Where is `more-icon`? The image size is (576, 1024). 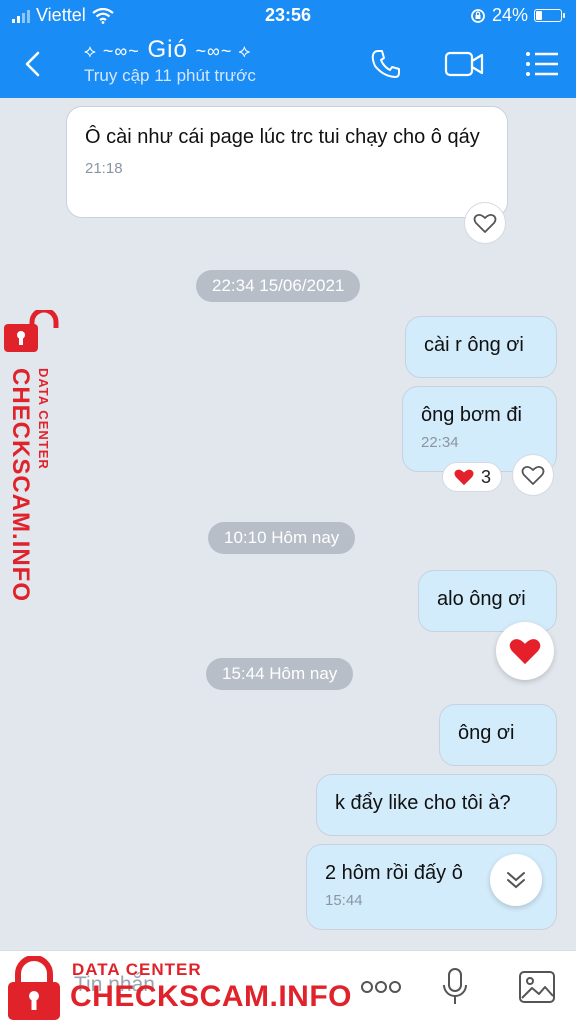 more-icon is located at coordinates (381, 987).